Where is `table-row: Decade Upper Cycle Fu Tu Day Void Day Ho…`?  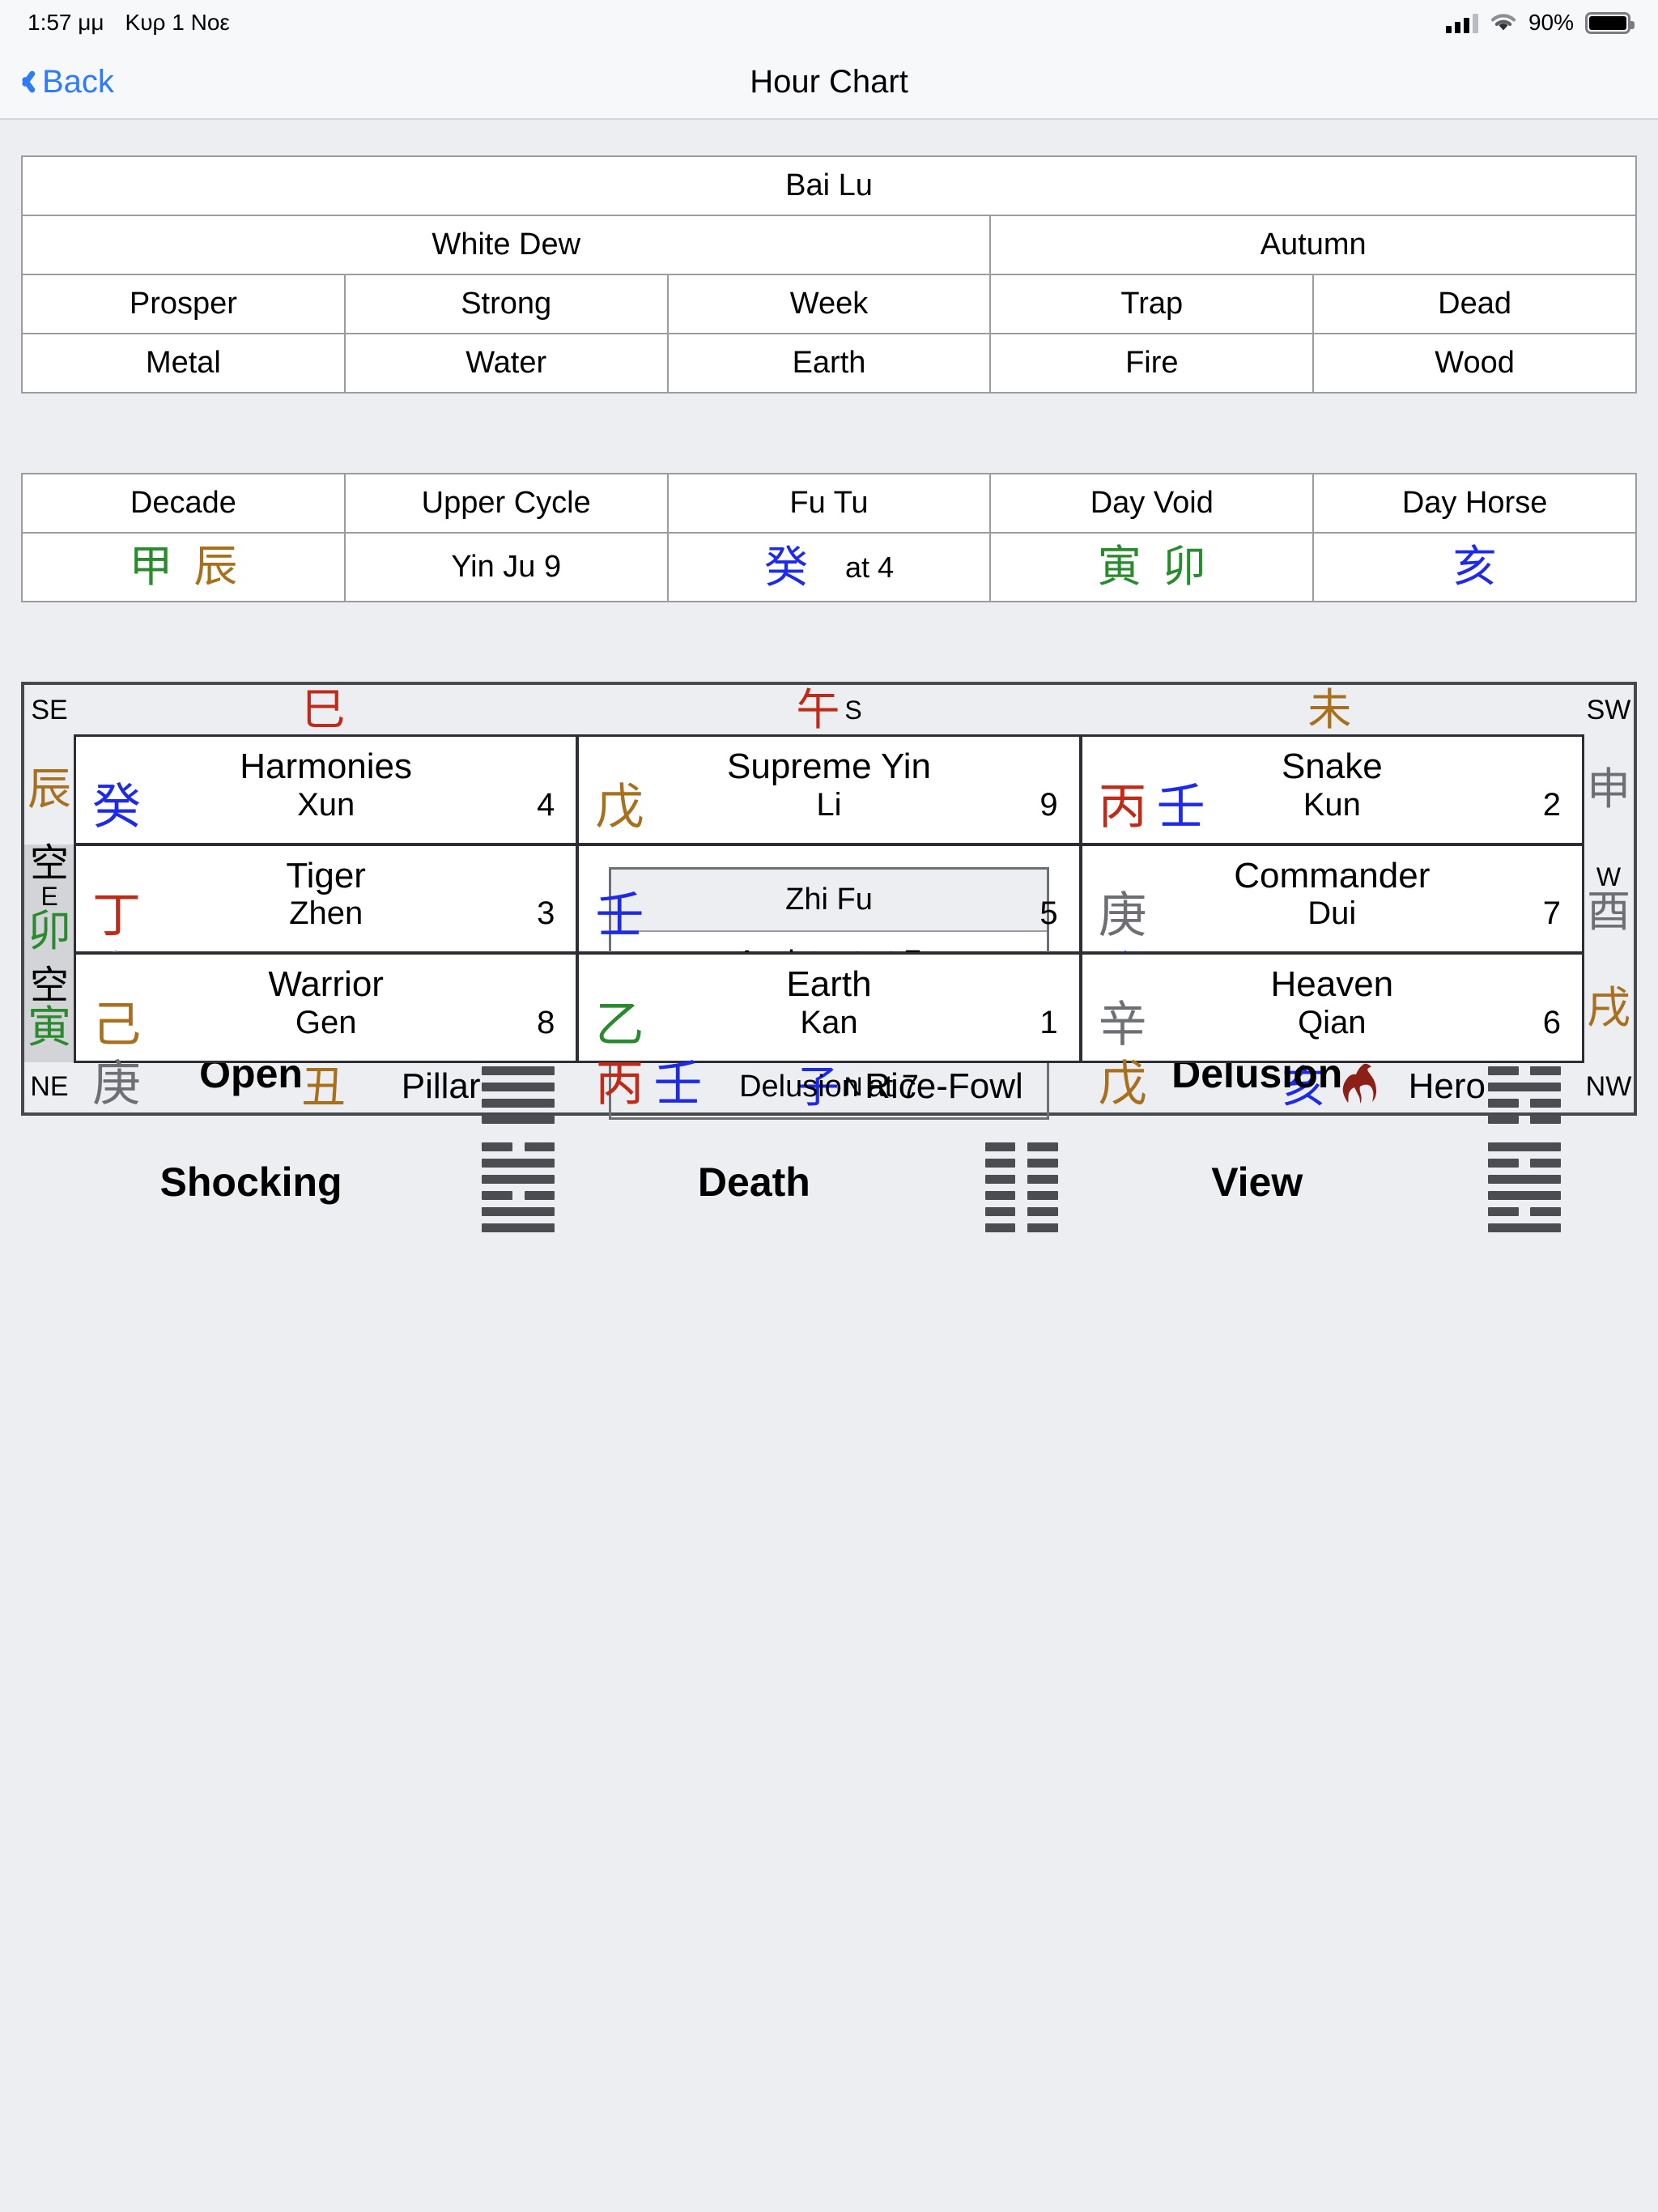 table-row: Decade Upper Cycle Fu Tu Day Void Day Ho… is located at coordinates (829, 504).